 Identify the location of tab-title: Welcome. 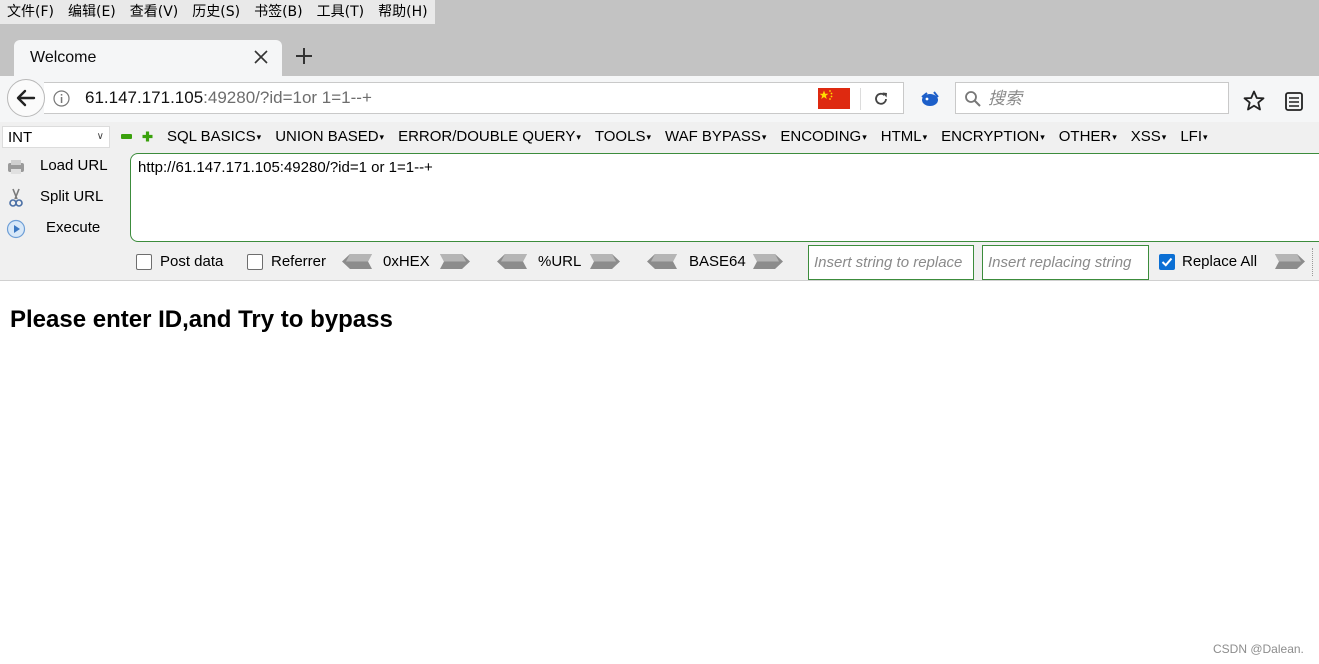
(63, 57).